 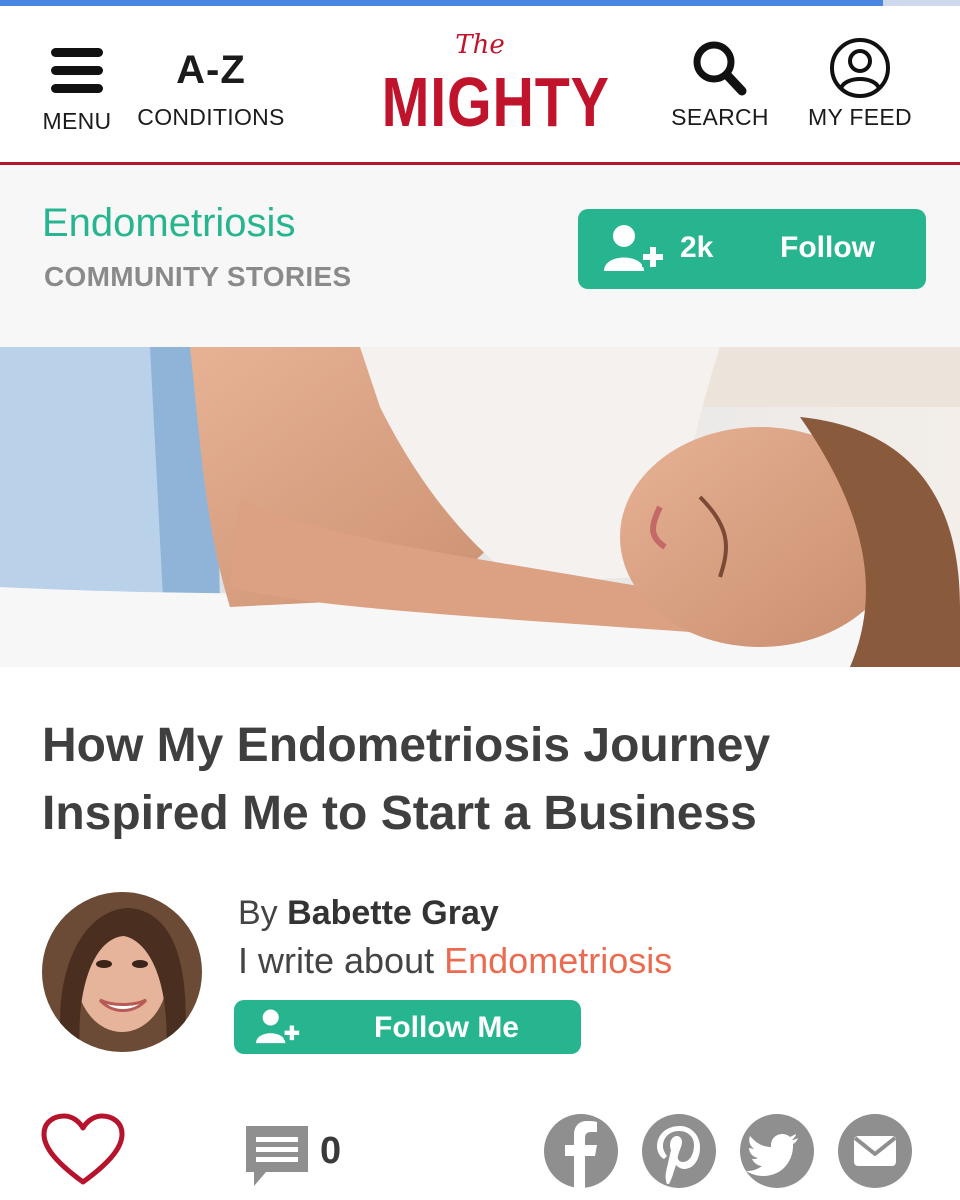 I want to click on comments-button, so click(x=277, y=1159).